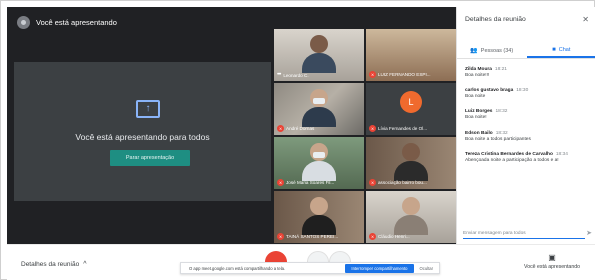  What do you see at coordinates (524, 234) in the screenshot?
I see `chat-input: Enviar mensagem para todos` at bounding box center [524, 234].